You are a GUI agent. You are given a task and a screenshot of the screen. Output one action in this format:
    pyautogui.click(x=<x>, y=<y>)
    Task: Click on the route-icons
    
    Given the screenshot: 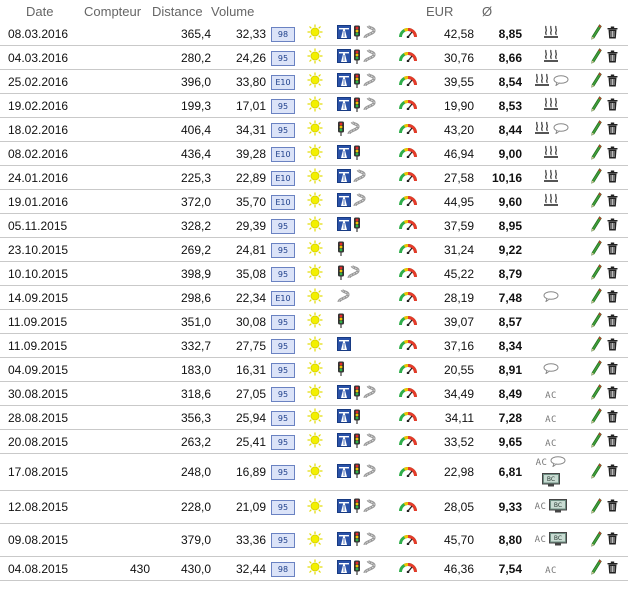 What is the action you would take?
    pyautogui.click(x=360, y=82)
    